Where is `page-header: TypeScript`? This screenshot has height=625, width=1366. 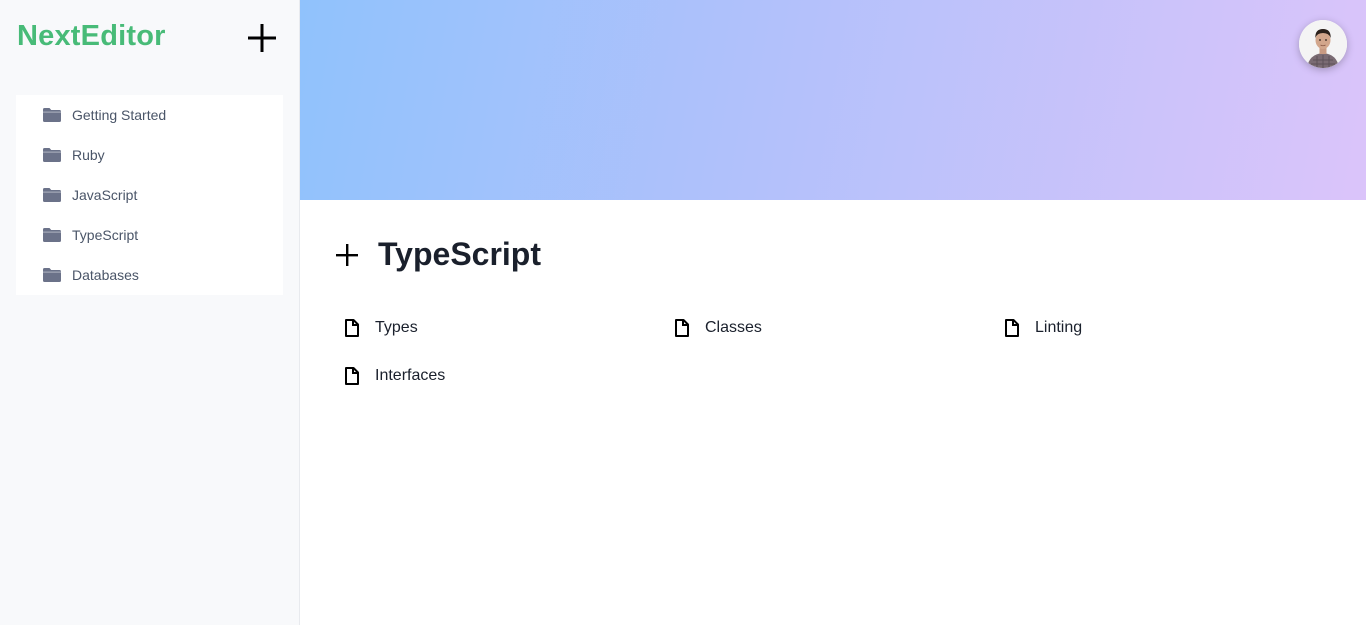 page-header: TypeScript is located at coordinates (437, 254).